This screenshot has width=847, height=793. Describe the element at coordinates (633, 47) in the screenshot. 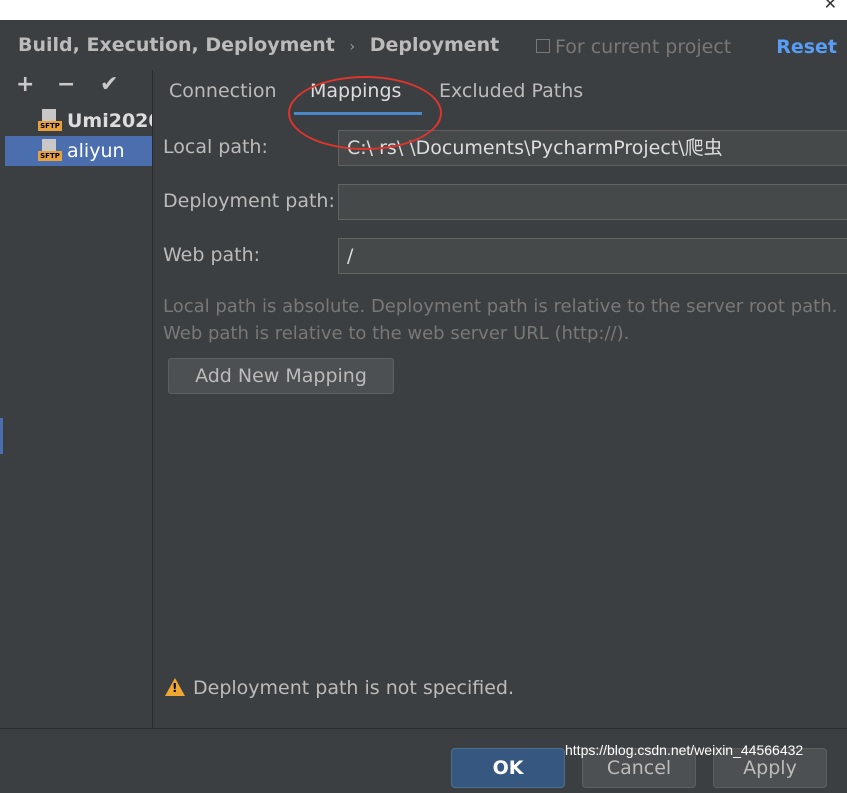

I see `for-current-project-label: For current project` at that location.